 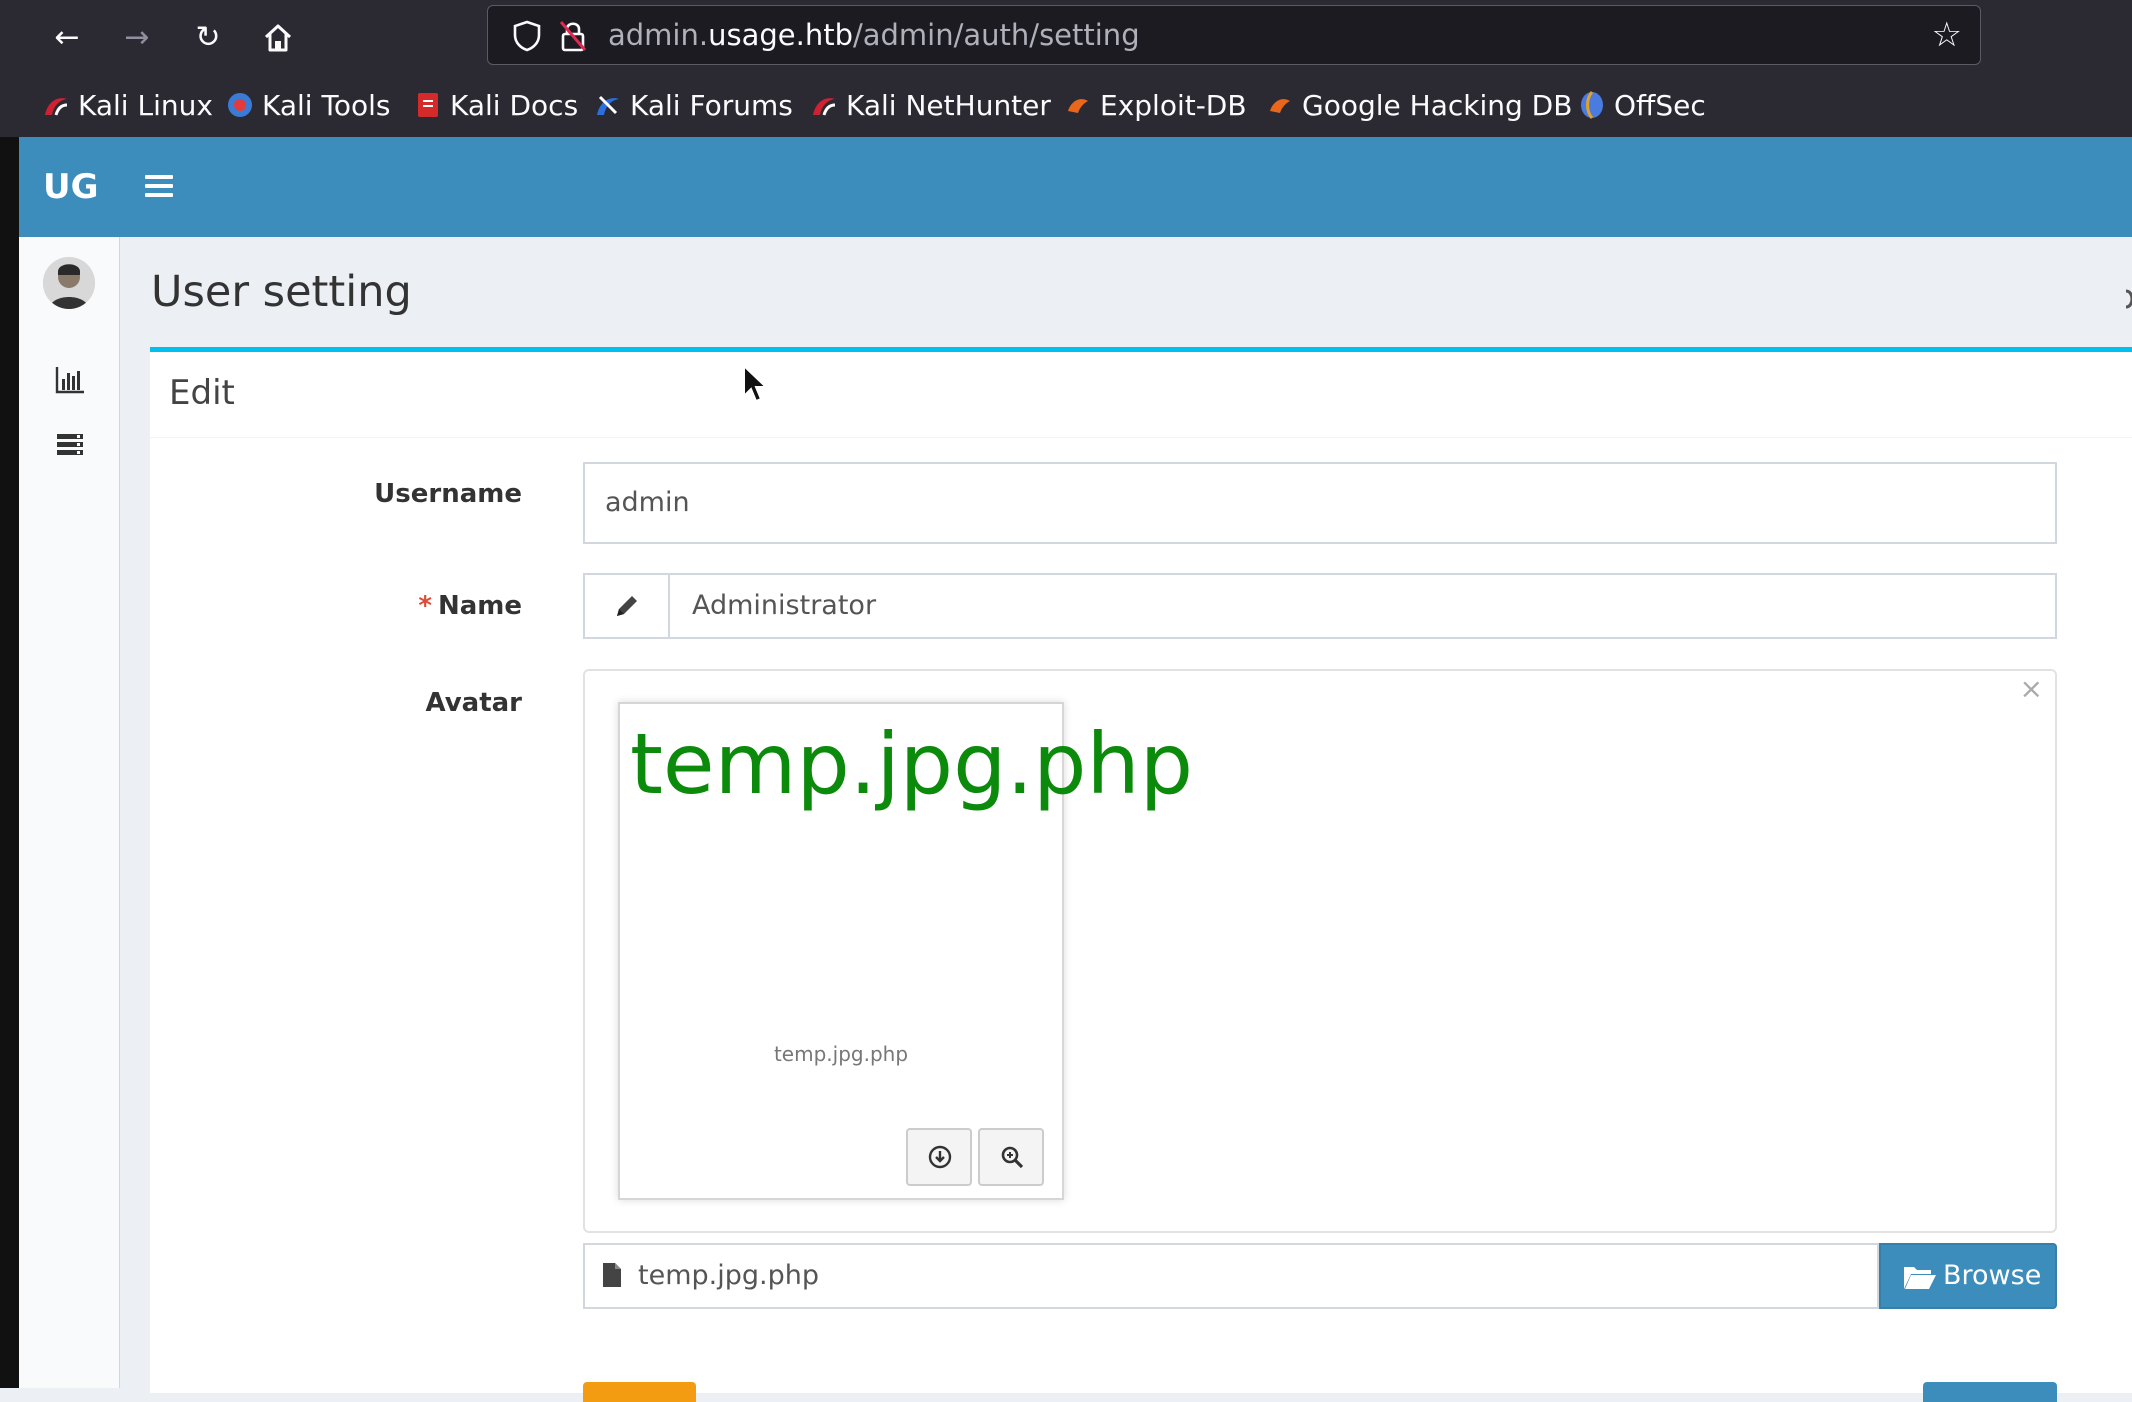 I want to click on zoom-button, so click(x=1011, y=1157).